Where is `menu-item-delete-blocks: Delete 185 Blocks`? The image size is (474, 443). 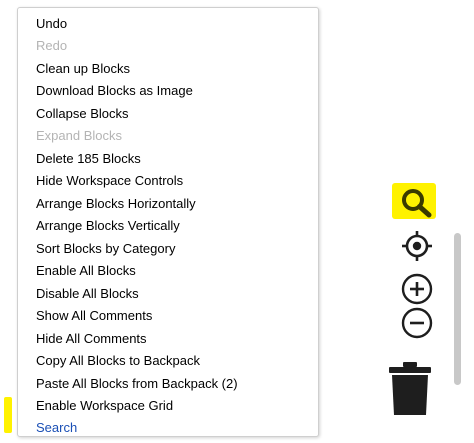 menu-item-delete-blocks: Delete 185 Blocks is located at coordinates (88, 159).